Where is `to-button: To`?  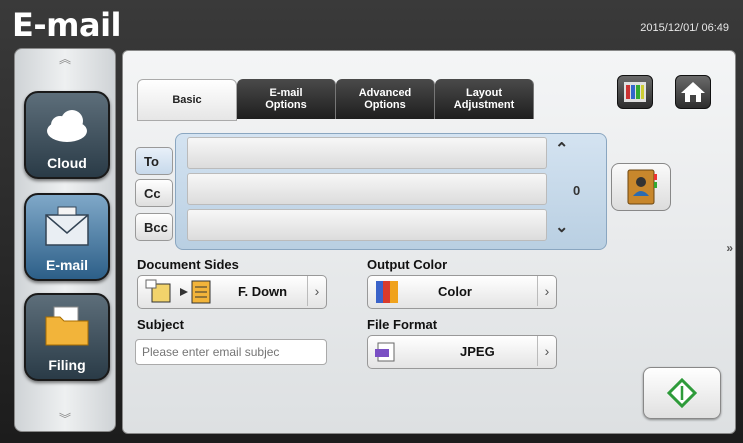
to-button: To is located at coordinates (154, 161).